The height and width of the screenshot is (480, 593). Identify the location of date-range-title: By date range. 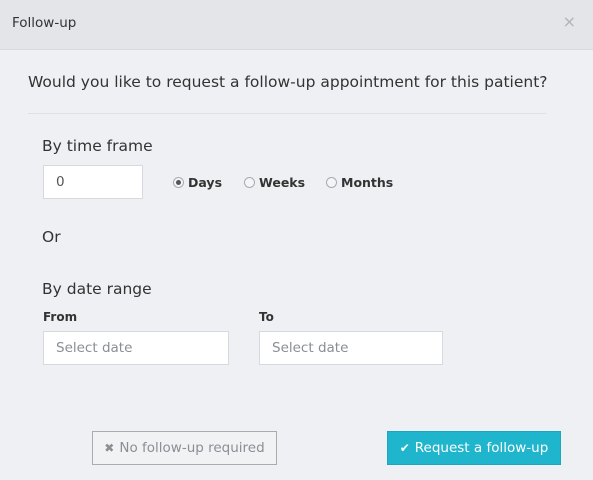
(97, 289).